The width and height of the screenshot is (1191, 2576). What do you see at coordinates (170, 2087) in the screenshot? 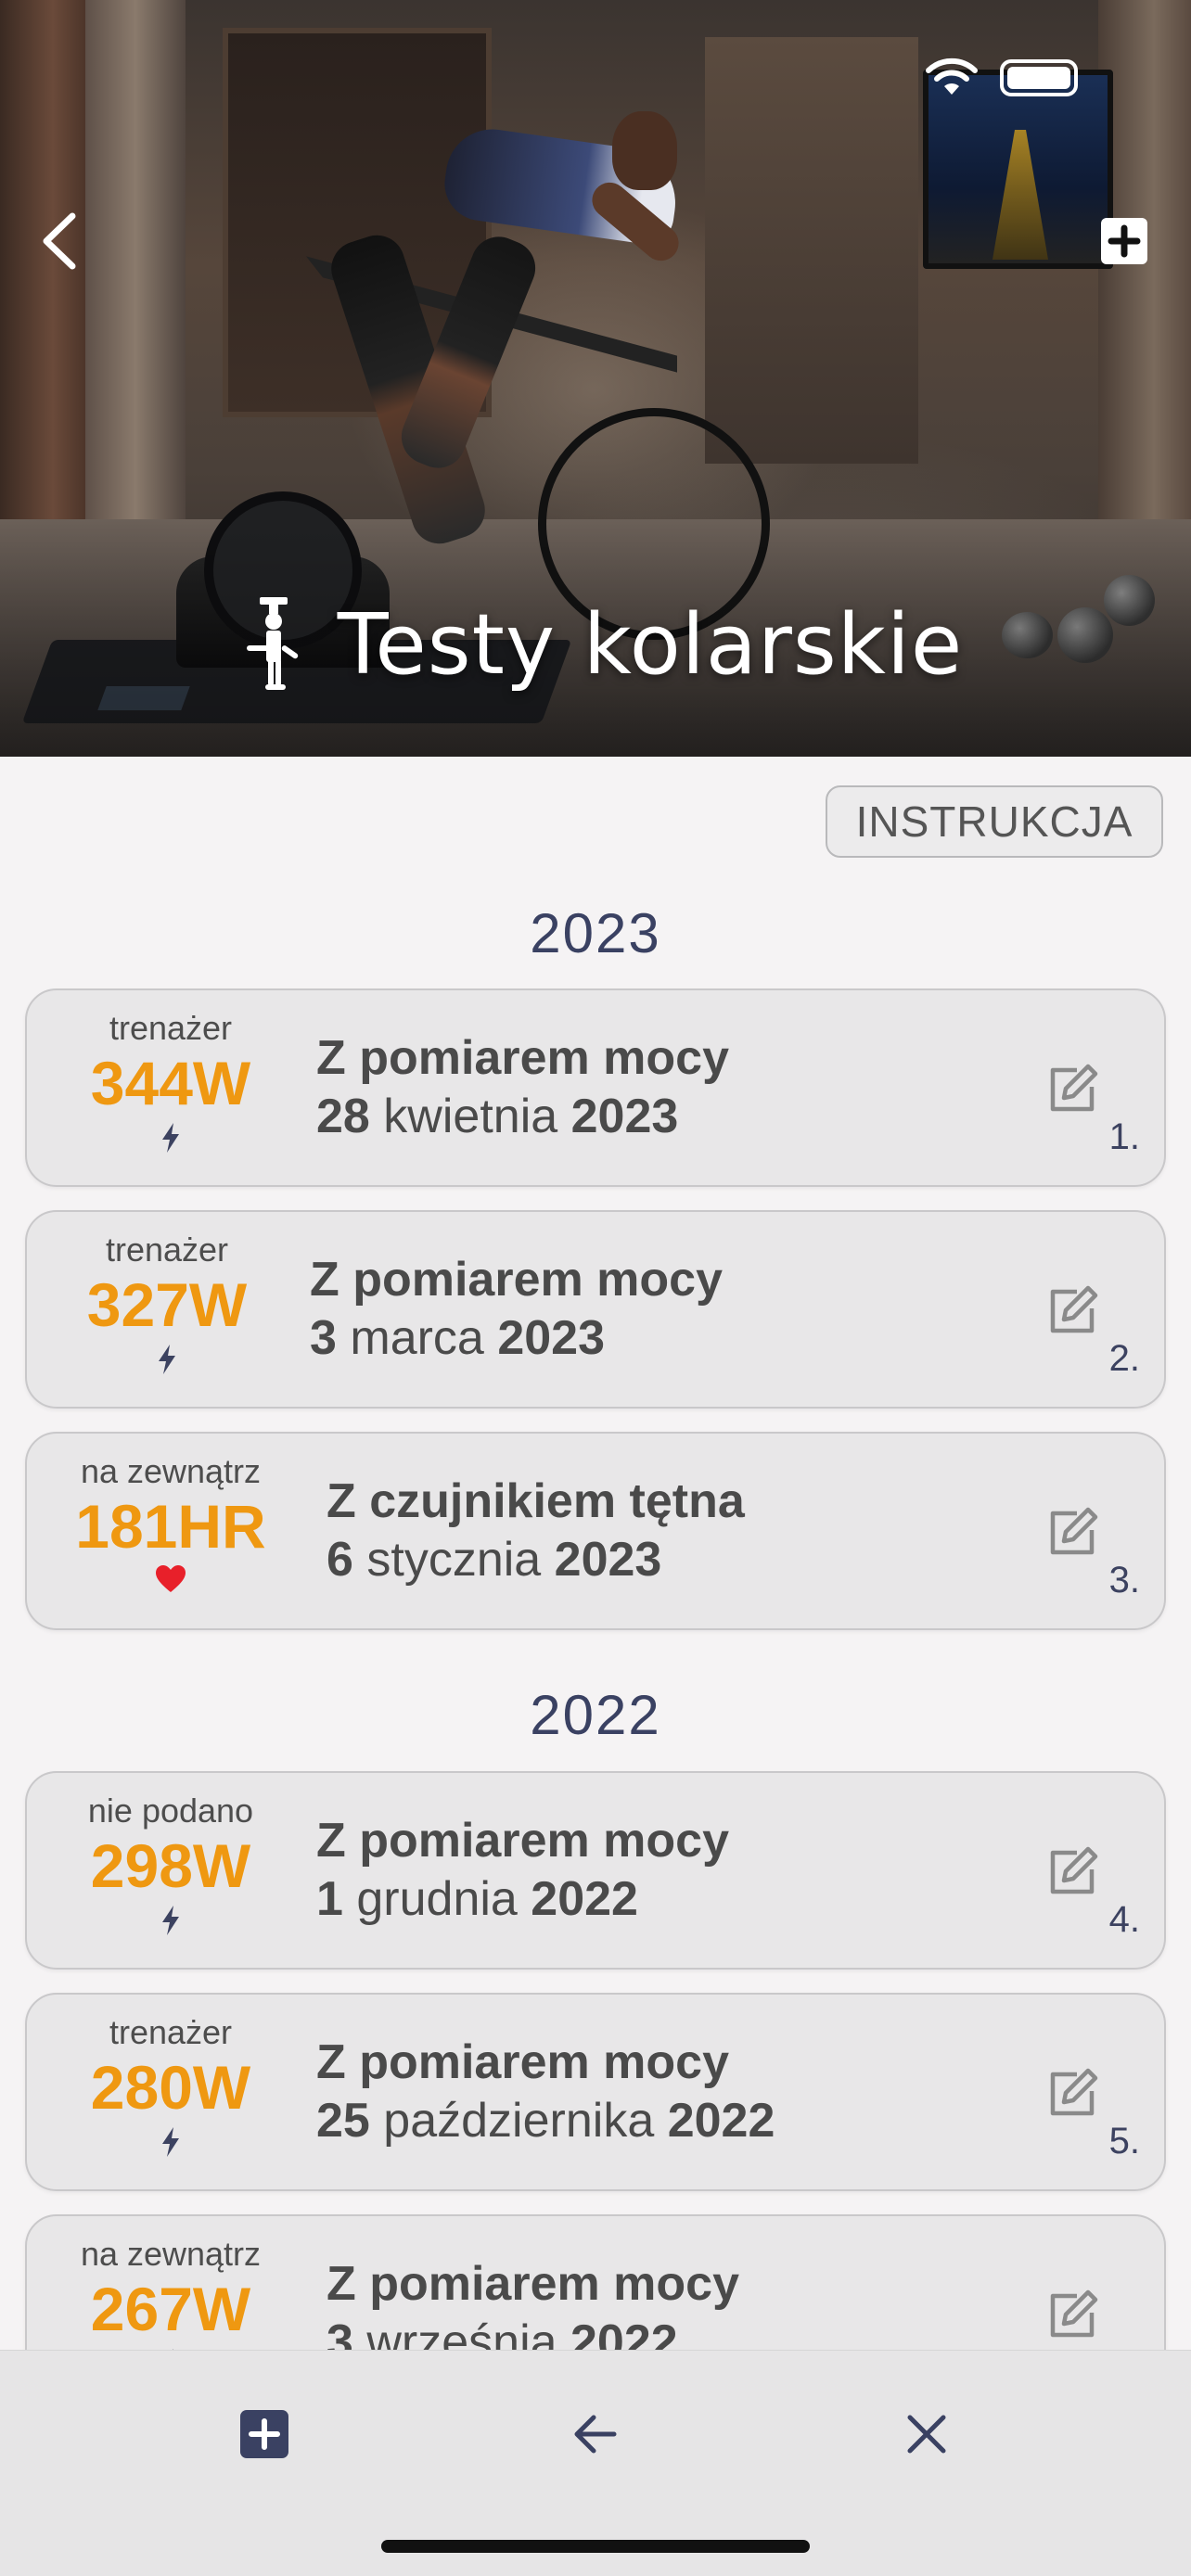
I see `test-result-value: 280W` at bounding box center [170, 2087].